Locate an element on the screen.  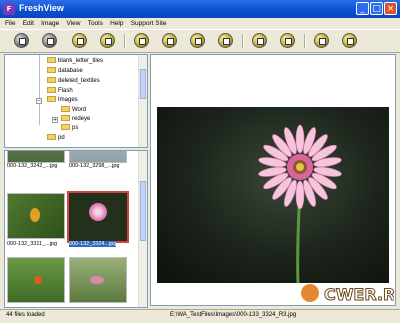
zoom-out-button is located at coordinates (197, 40).